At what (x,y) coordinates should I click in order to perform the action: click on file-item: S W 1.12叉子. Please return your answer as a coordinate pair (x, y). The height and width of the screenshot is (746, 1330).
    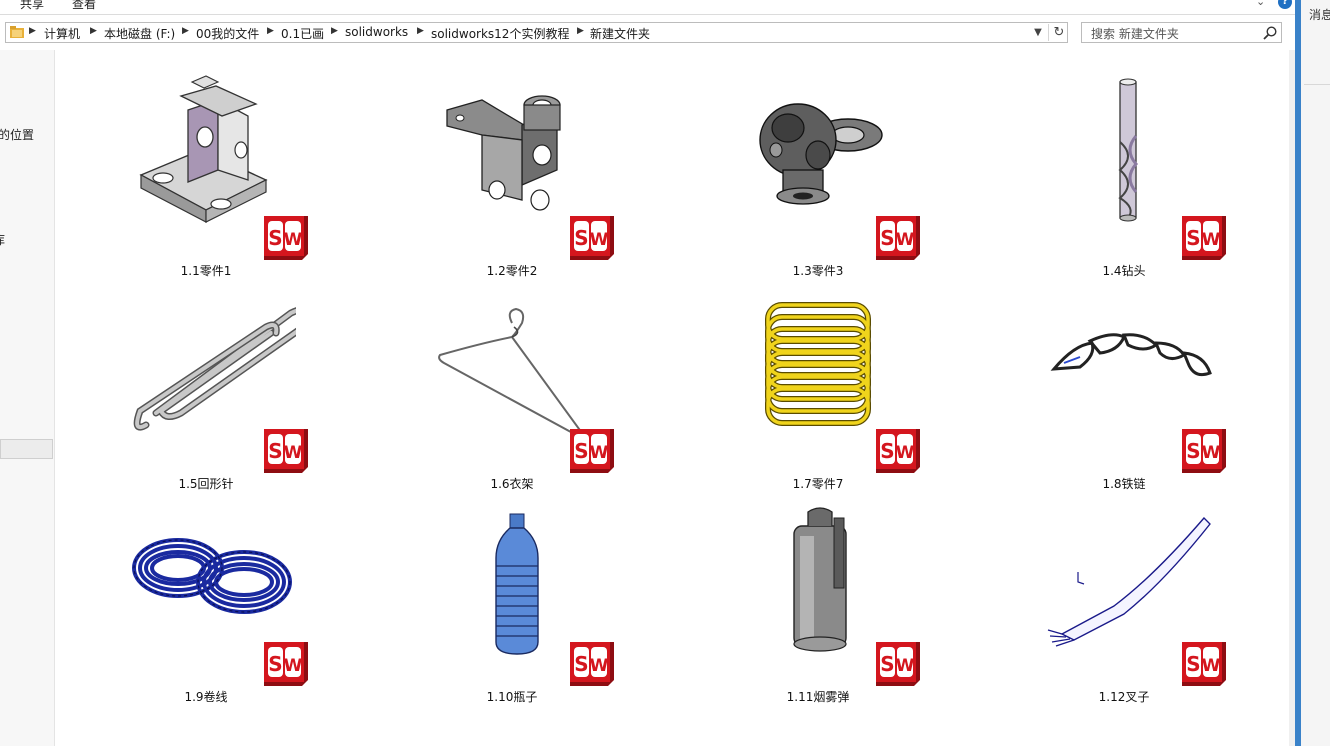
    Looking at the image, I should click on (1124, 600).